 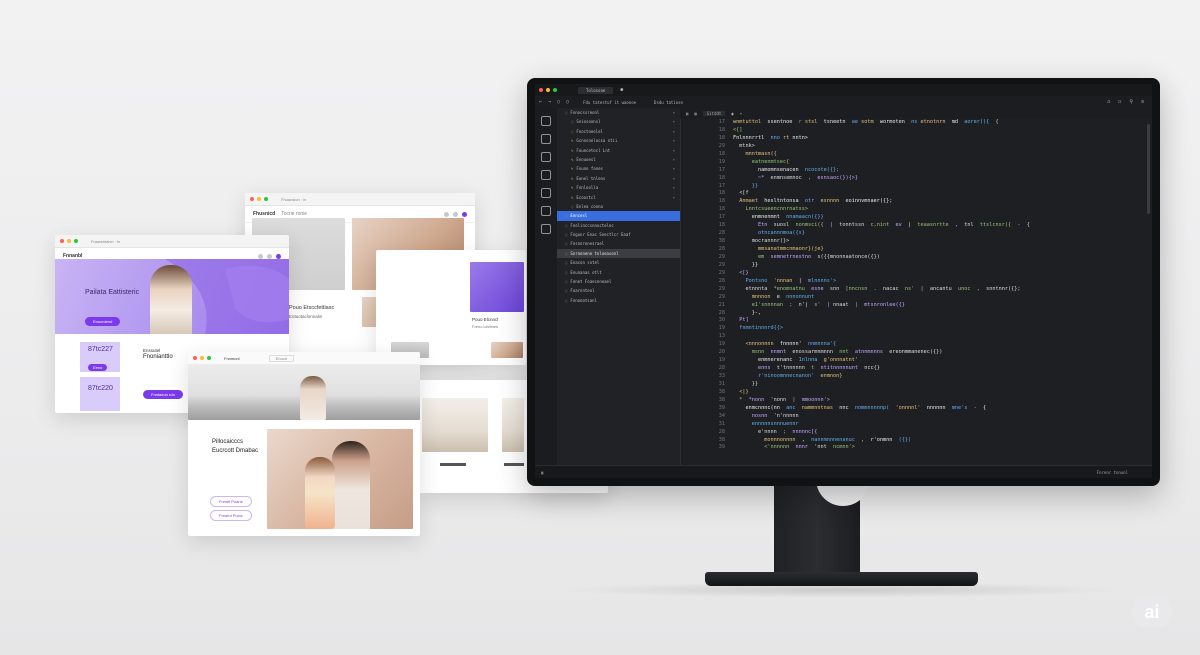 What do you see at coordinates (687, 113) in the screenshot?
I see `split-icon: ▦` at bounding box center [687, 113].